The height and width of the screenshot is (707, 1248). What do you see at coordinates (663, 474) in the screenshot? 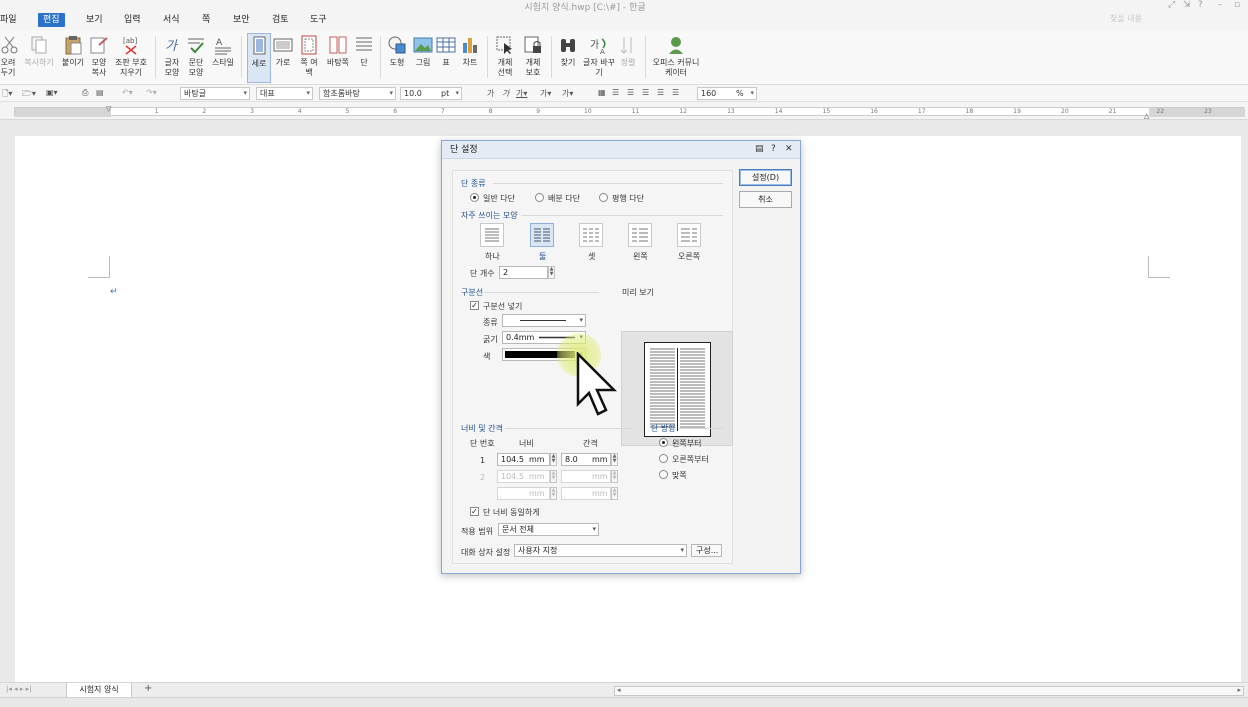
I see `direction-facing-radio` at bounding box center [663, 474].